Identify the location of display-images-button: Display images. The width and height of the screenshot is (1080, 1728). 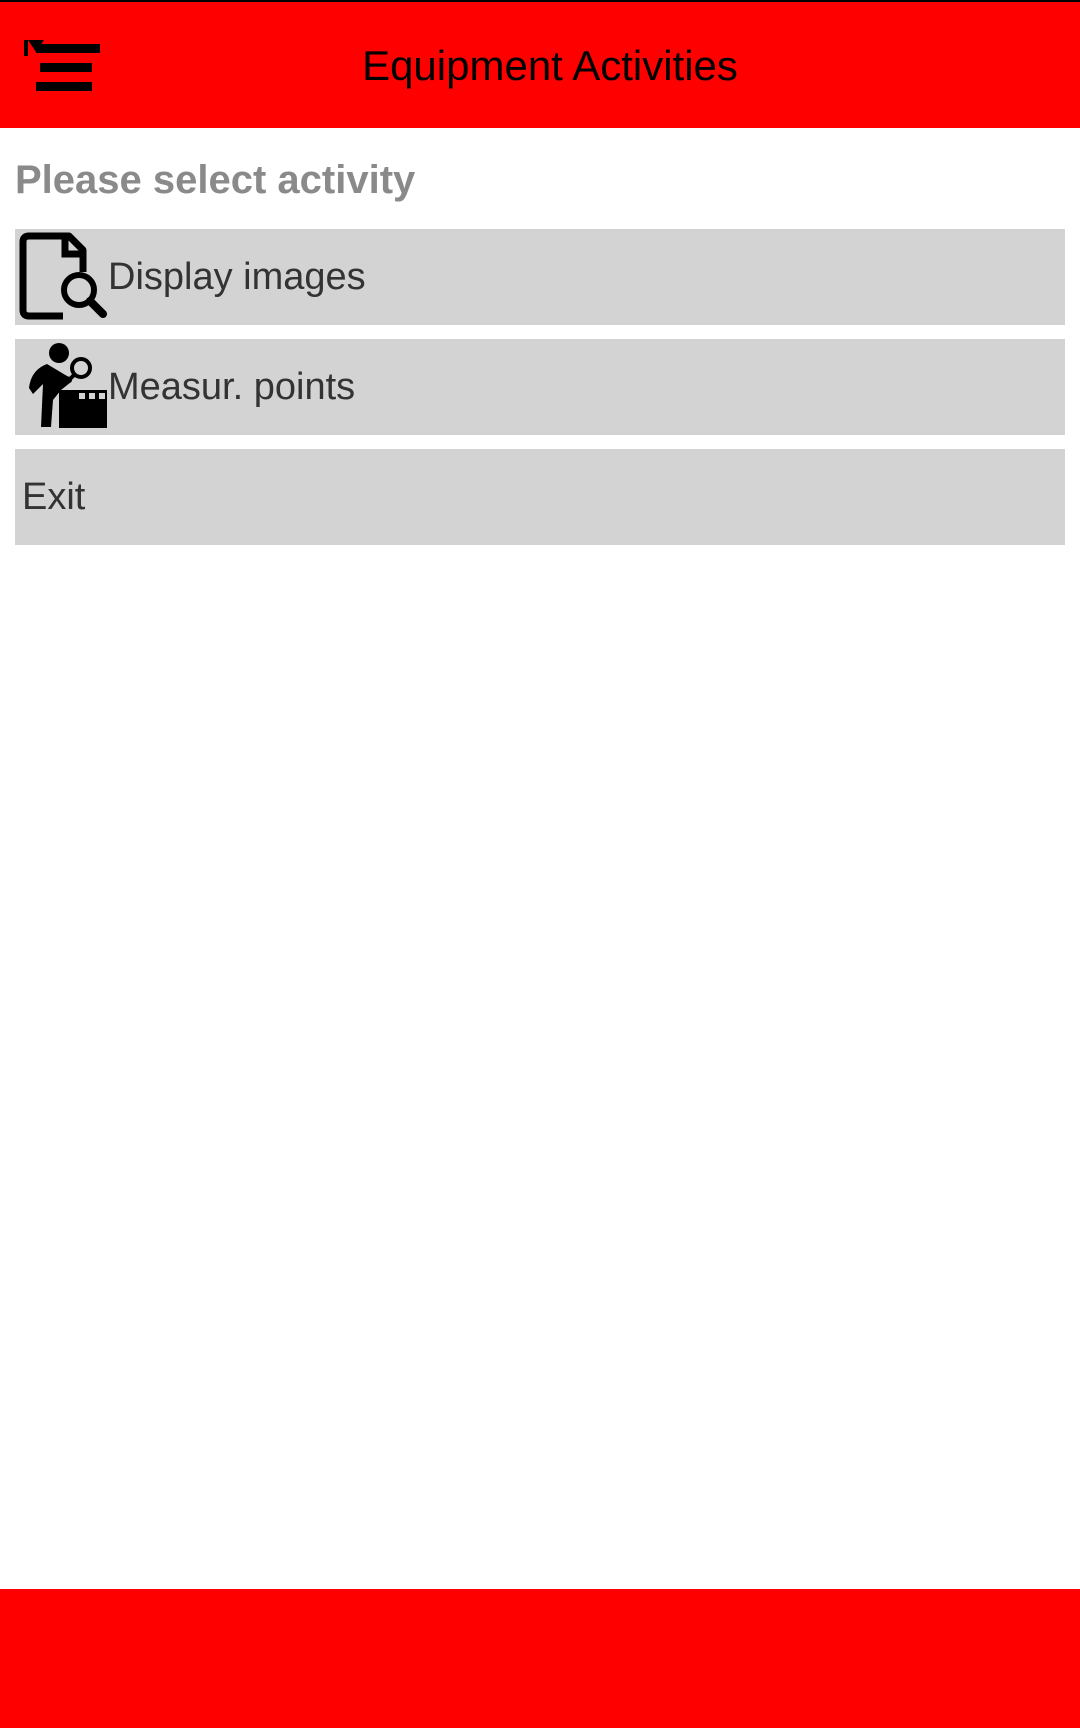
(540, 277).